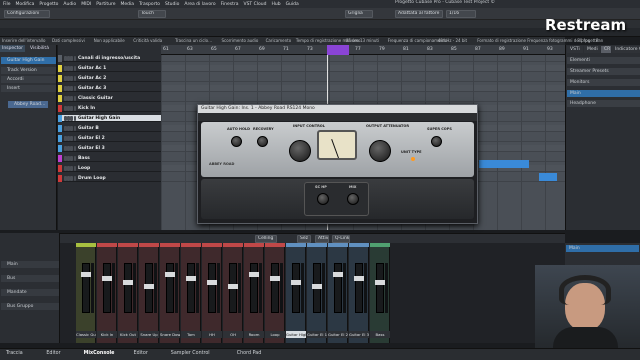 This screenshot has width=640, height=360. I want to click on mixer-channel-name: HH, so click(212, 334).